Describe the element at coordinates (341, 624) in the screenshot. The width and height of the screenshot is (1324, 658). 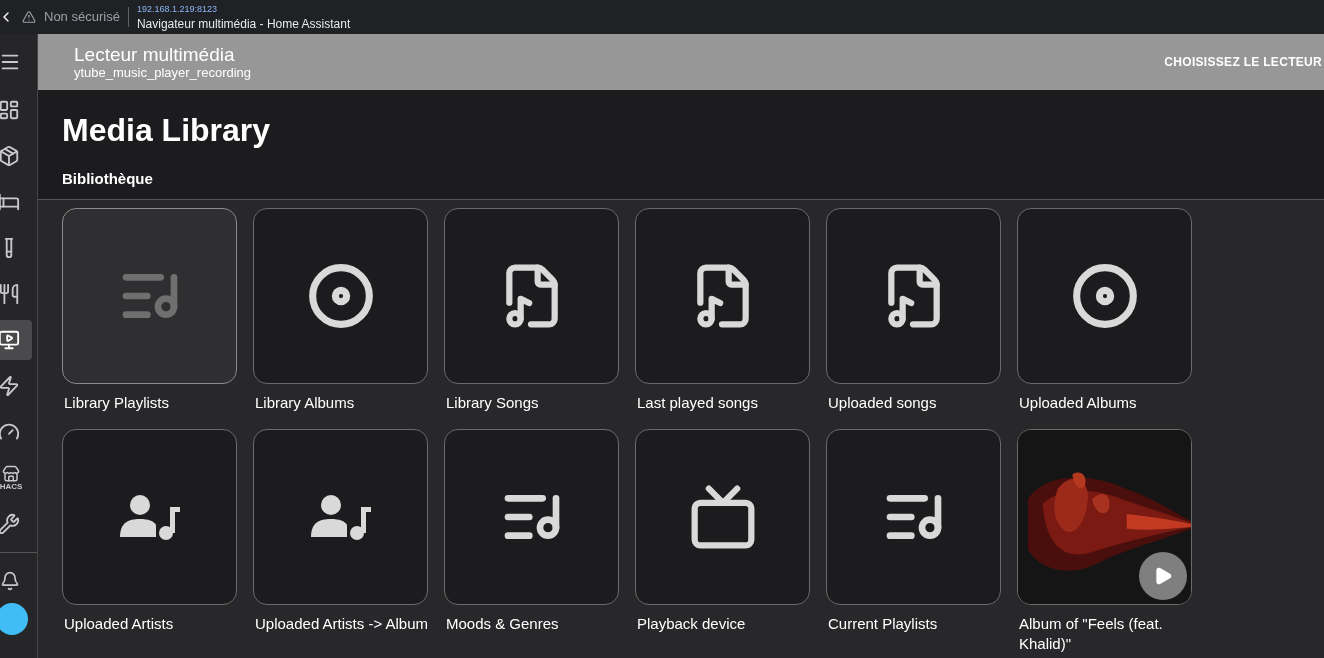
I see `tile-label: Uploaded Artists -> Album` at that location.